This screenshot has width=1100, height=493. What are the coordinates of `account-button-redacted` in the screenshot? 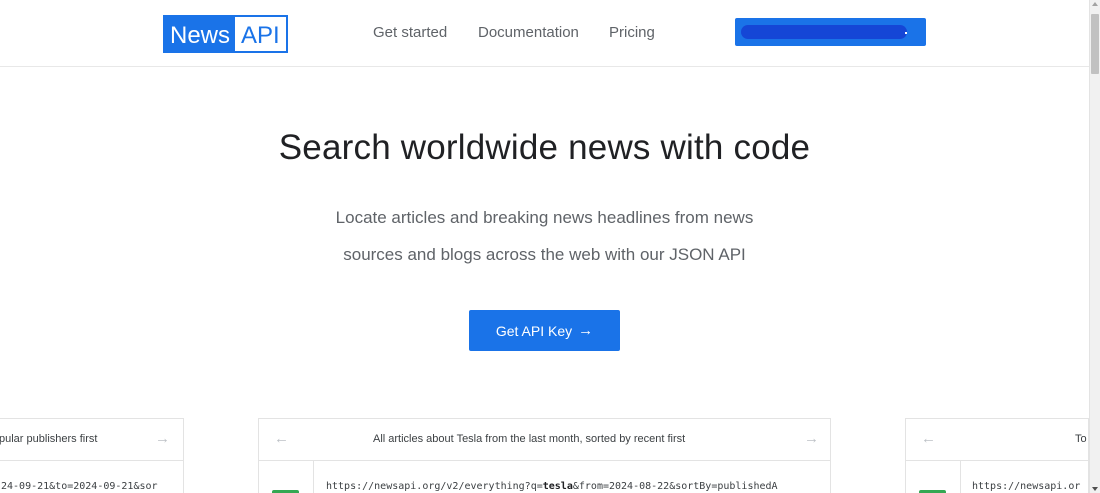 It's located at (830, 32).